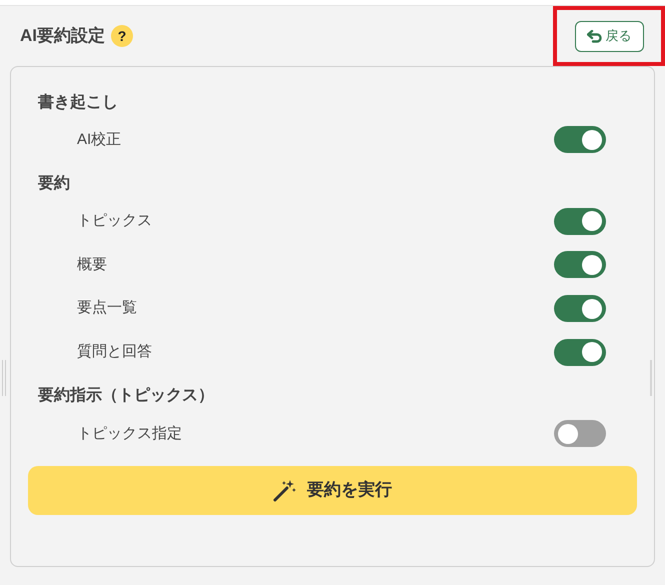  What do you see at coordinates (62, 36) in the screenshot?
I see `panel-title: AI要約設定` at bounding box center [62, 36].